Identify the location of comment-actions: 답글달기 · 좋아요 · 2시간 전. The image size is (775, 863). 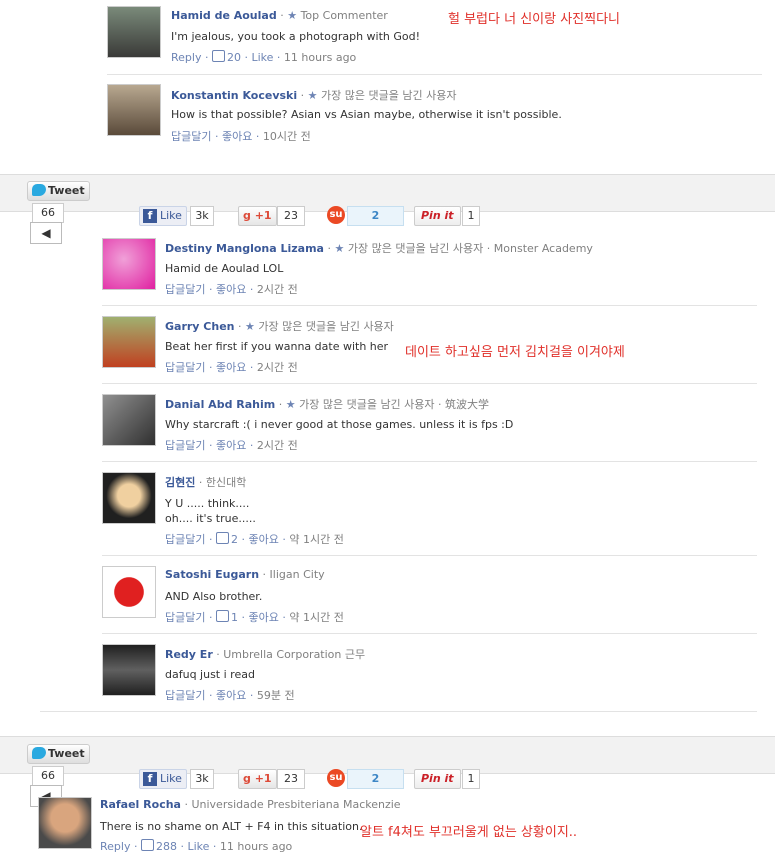
(231, 367).